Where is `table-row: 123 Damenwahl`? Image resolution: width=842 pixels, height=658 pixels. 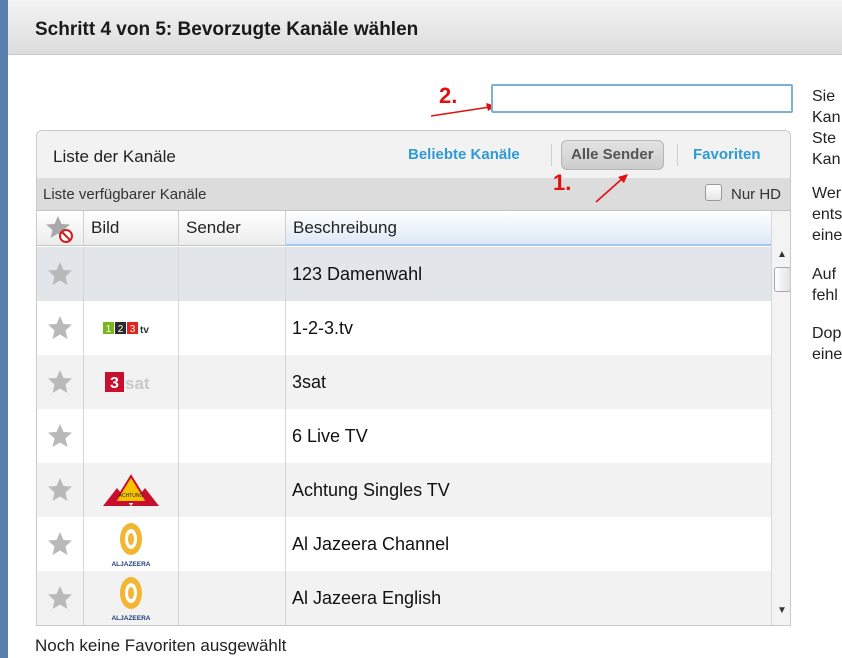
table-row: 123 Damenwahl is located at coordinates (404, 274).